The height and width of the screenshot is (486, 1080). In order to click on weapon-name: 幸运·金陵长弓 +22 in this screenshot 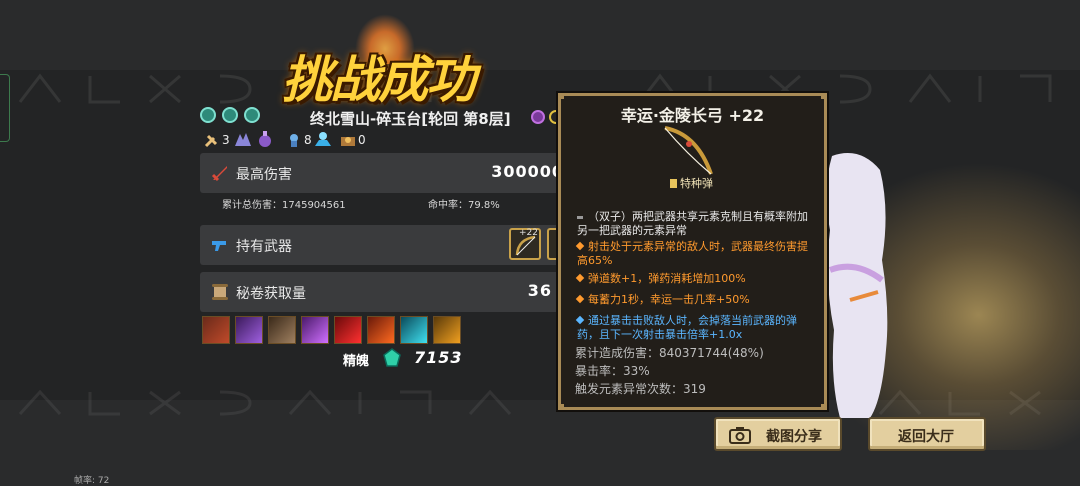, I will do `click(692, 115)`.